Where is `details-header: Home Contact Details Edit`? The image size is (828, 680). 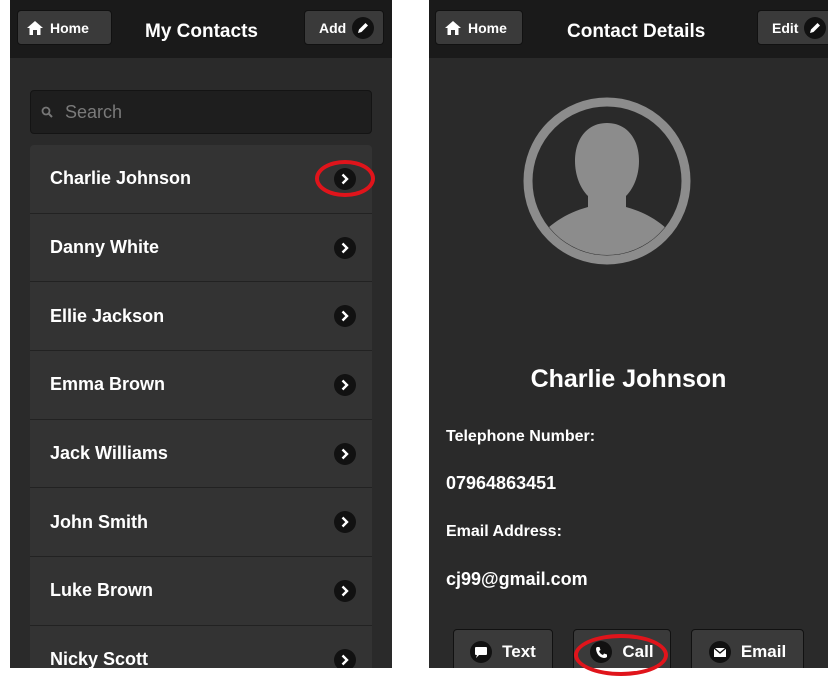
details-header: Home Contact Details Edit is located at coordinates (628, 29).